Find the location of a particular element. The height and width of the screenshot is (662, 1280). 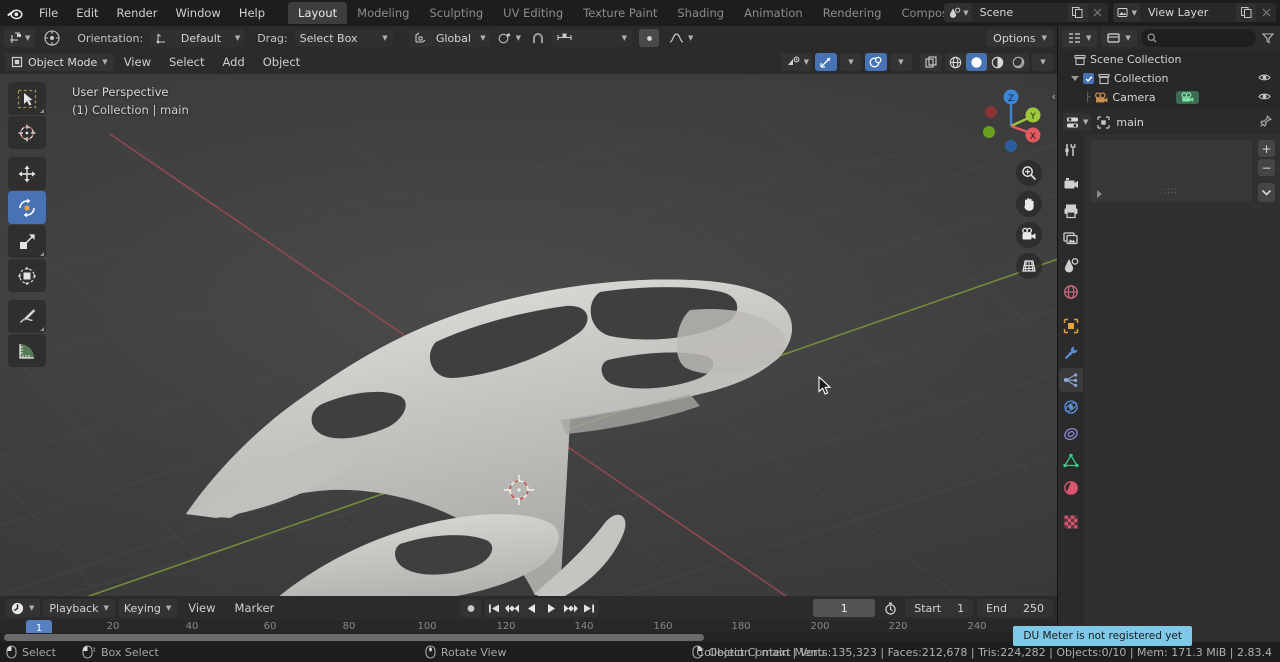

current-frame-field: 1 is located at coordinates (844, 608).